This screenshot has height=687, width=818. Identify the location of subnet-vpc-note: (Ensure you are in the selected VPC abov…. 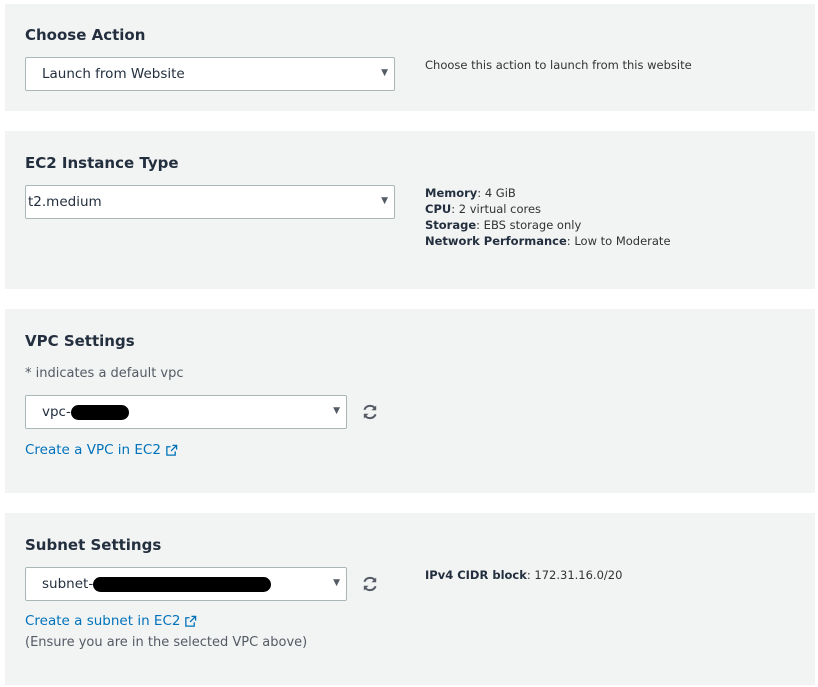
(166, 642).